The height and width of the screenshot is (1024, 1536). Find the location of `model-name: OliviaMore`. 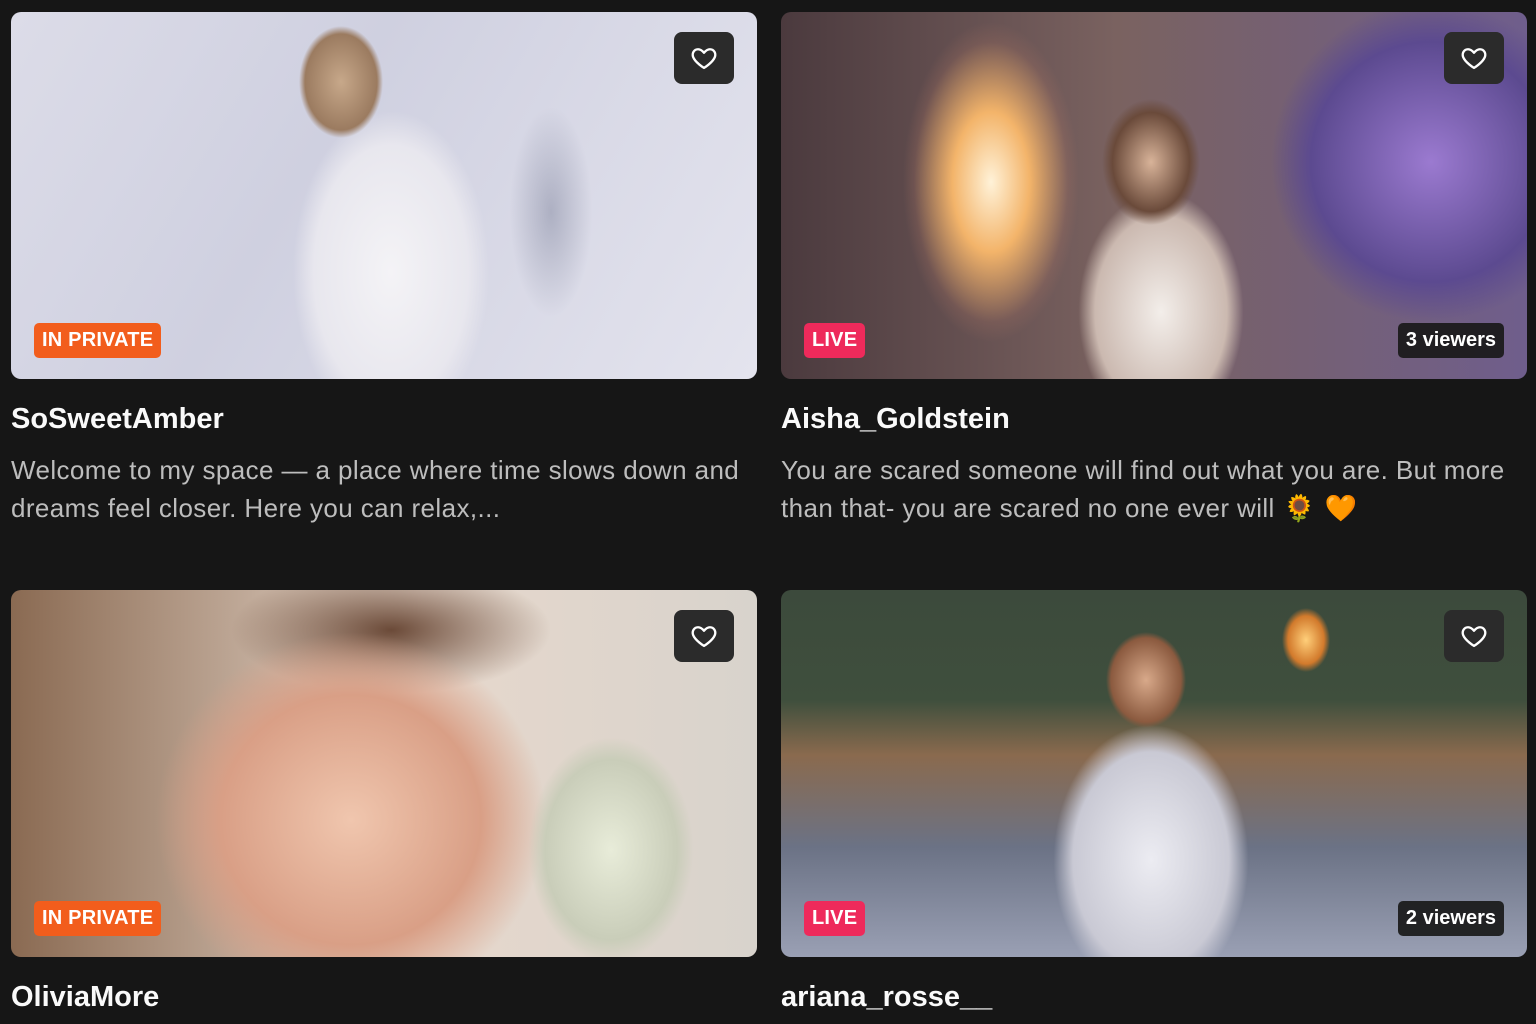

model-name: OliviaMore is located at coordinates (384, 997).